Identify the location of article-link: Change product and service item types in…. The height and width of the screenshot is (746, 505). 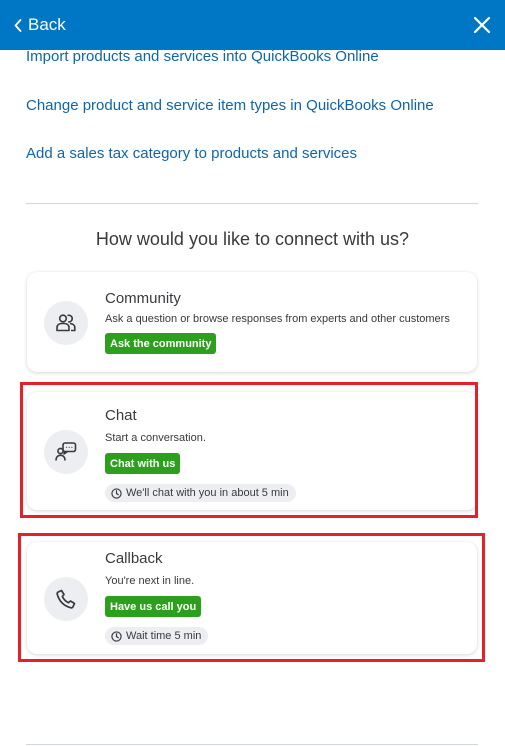
(230, 105).